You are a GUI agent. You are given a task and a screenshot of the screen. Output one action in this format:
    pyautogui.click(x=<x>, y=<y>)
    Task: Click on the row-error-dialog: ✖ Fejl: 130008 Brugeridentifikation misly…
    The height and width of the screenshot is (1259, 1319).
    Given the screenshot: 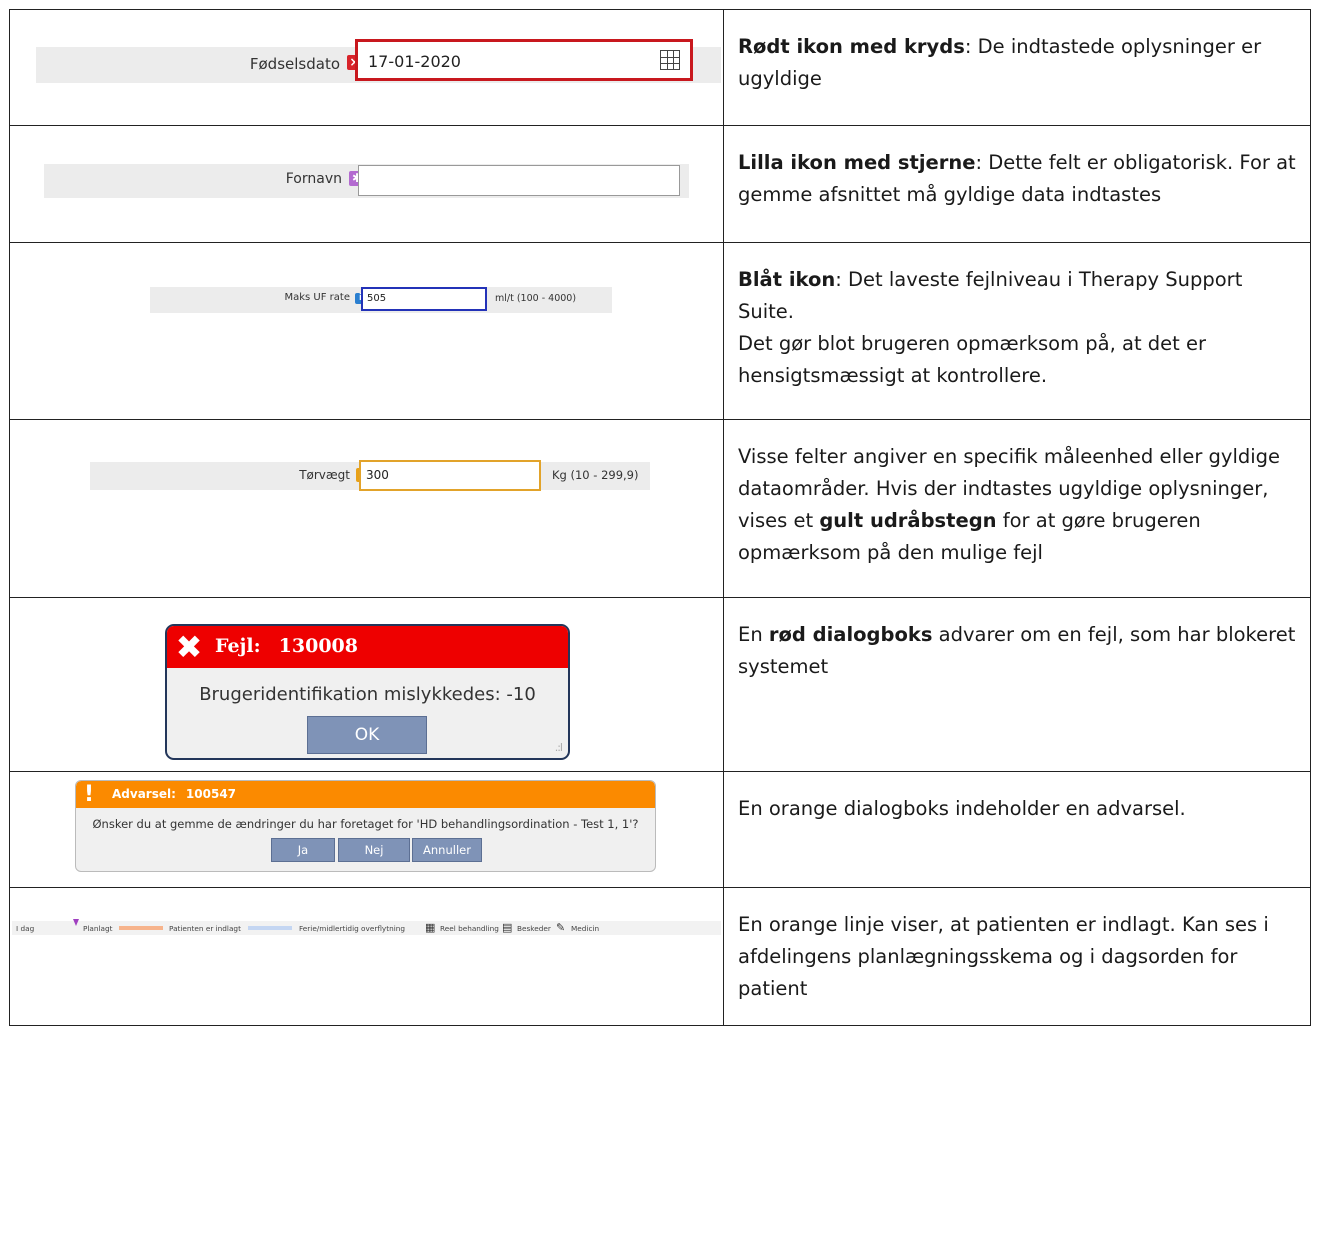 What is the action you would take?
    pyautogui.click(x=660, y=684)
    